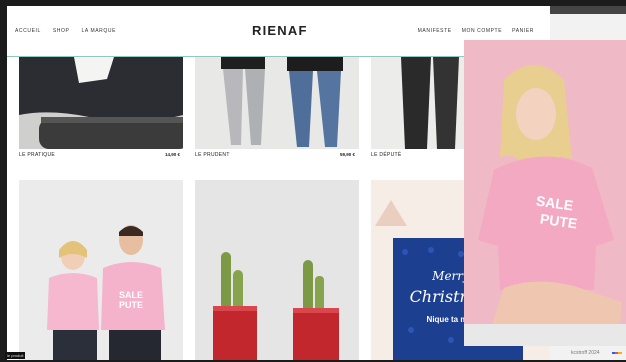 The image size is (626, 362). Describe the element at coordinates (386, 155) in the screenshot. I see `product-name-le-depute: LE DÉPUTÉ` at that location.